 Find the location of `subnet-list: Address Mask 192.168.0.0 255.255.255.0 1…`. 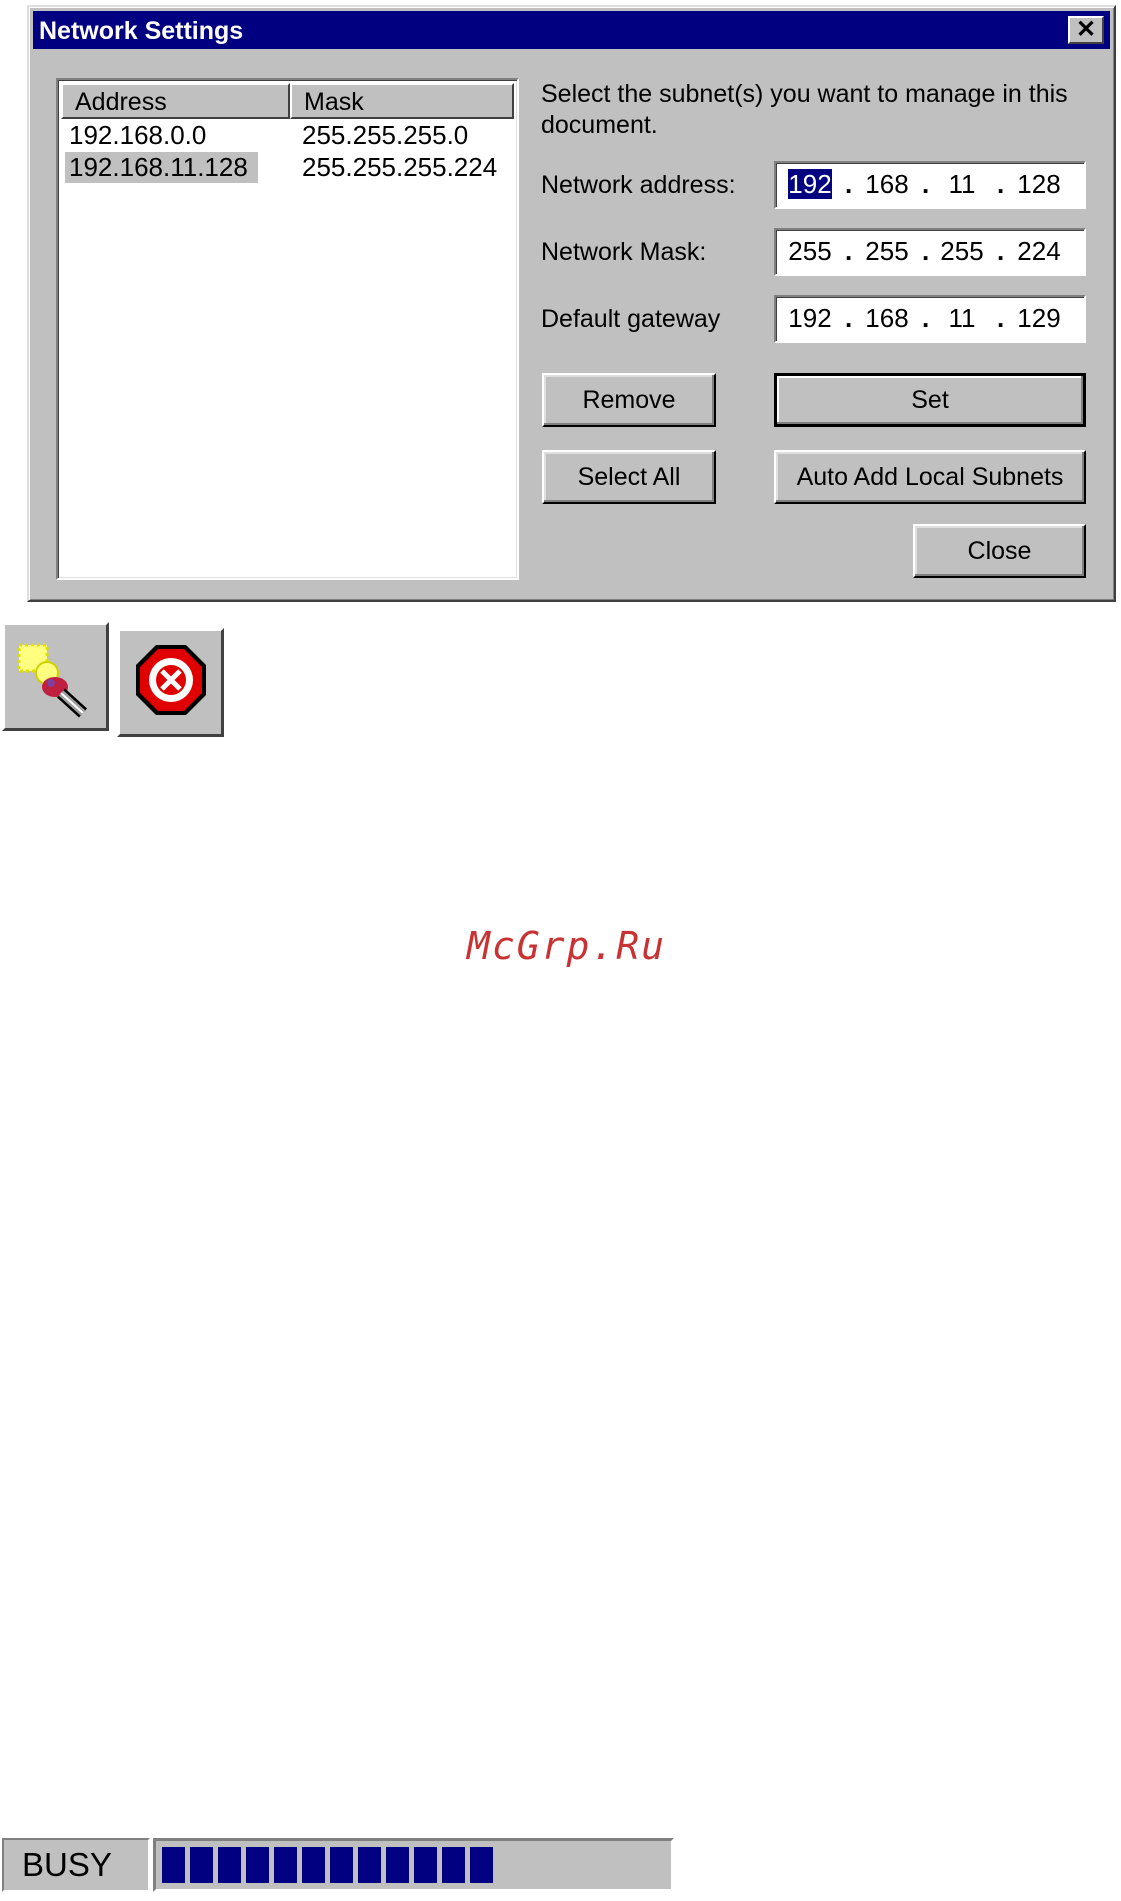

subnet-list: Address Mask 192.168.0.0 255.255.255.0 1… is located at coordinates (287, 329).